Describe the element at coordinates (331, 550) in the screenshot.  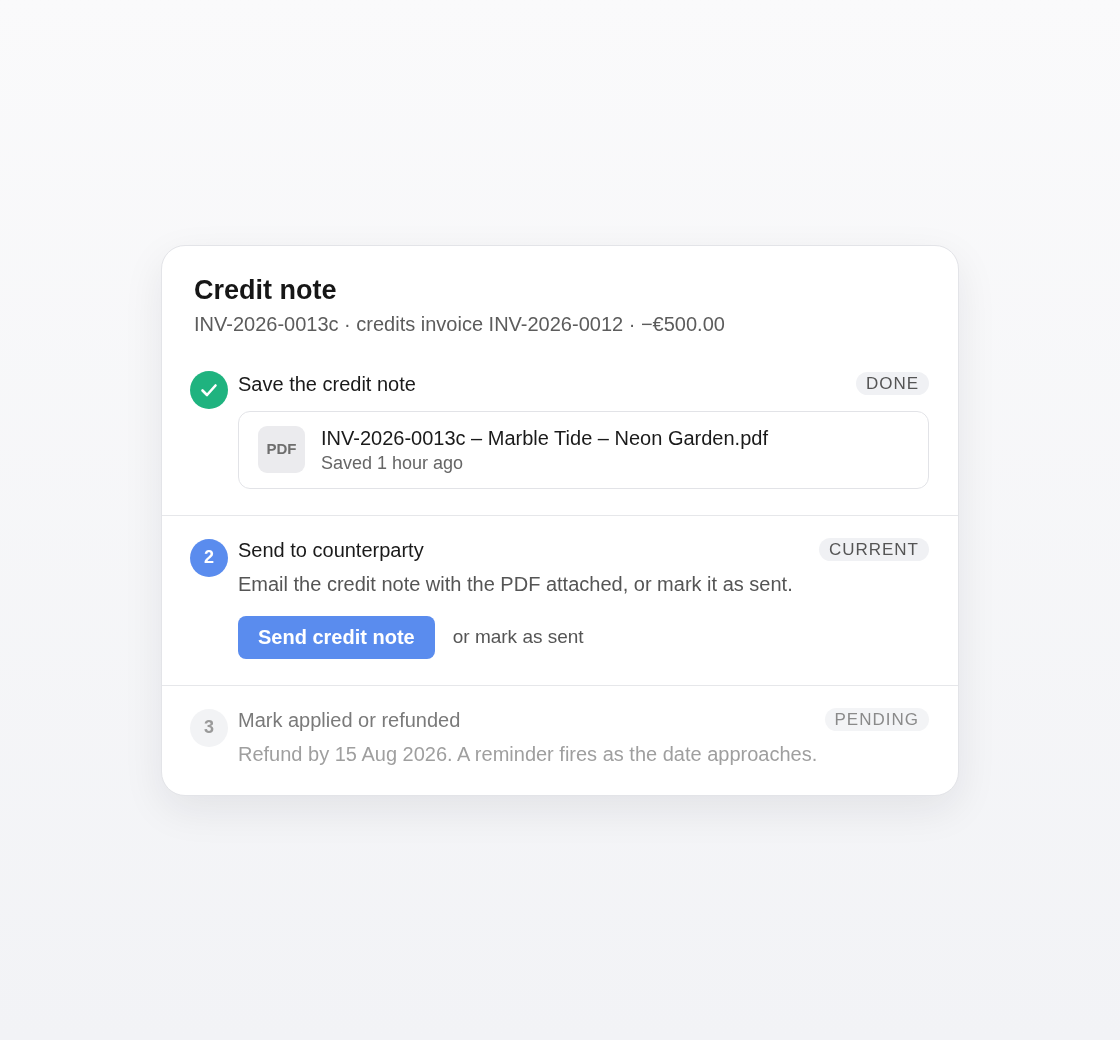
I see `step-title: Send to counterparty` at that location.